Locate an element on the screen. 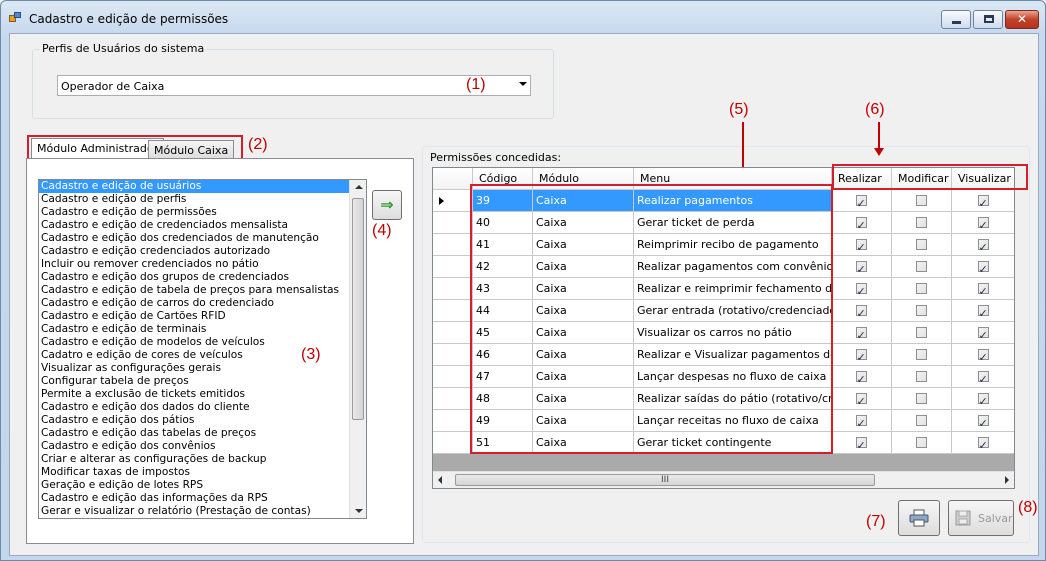  list-item: Cadastro e edição dos dados do cliente is located at coordinates (202, 407).